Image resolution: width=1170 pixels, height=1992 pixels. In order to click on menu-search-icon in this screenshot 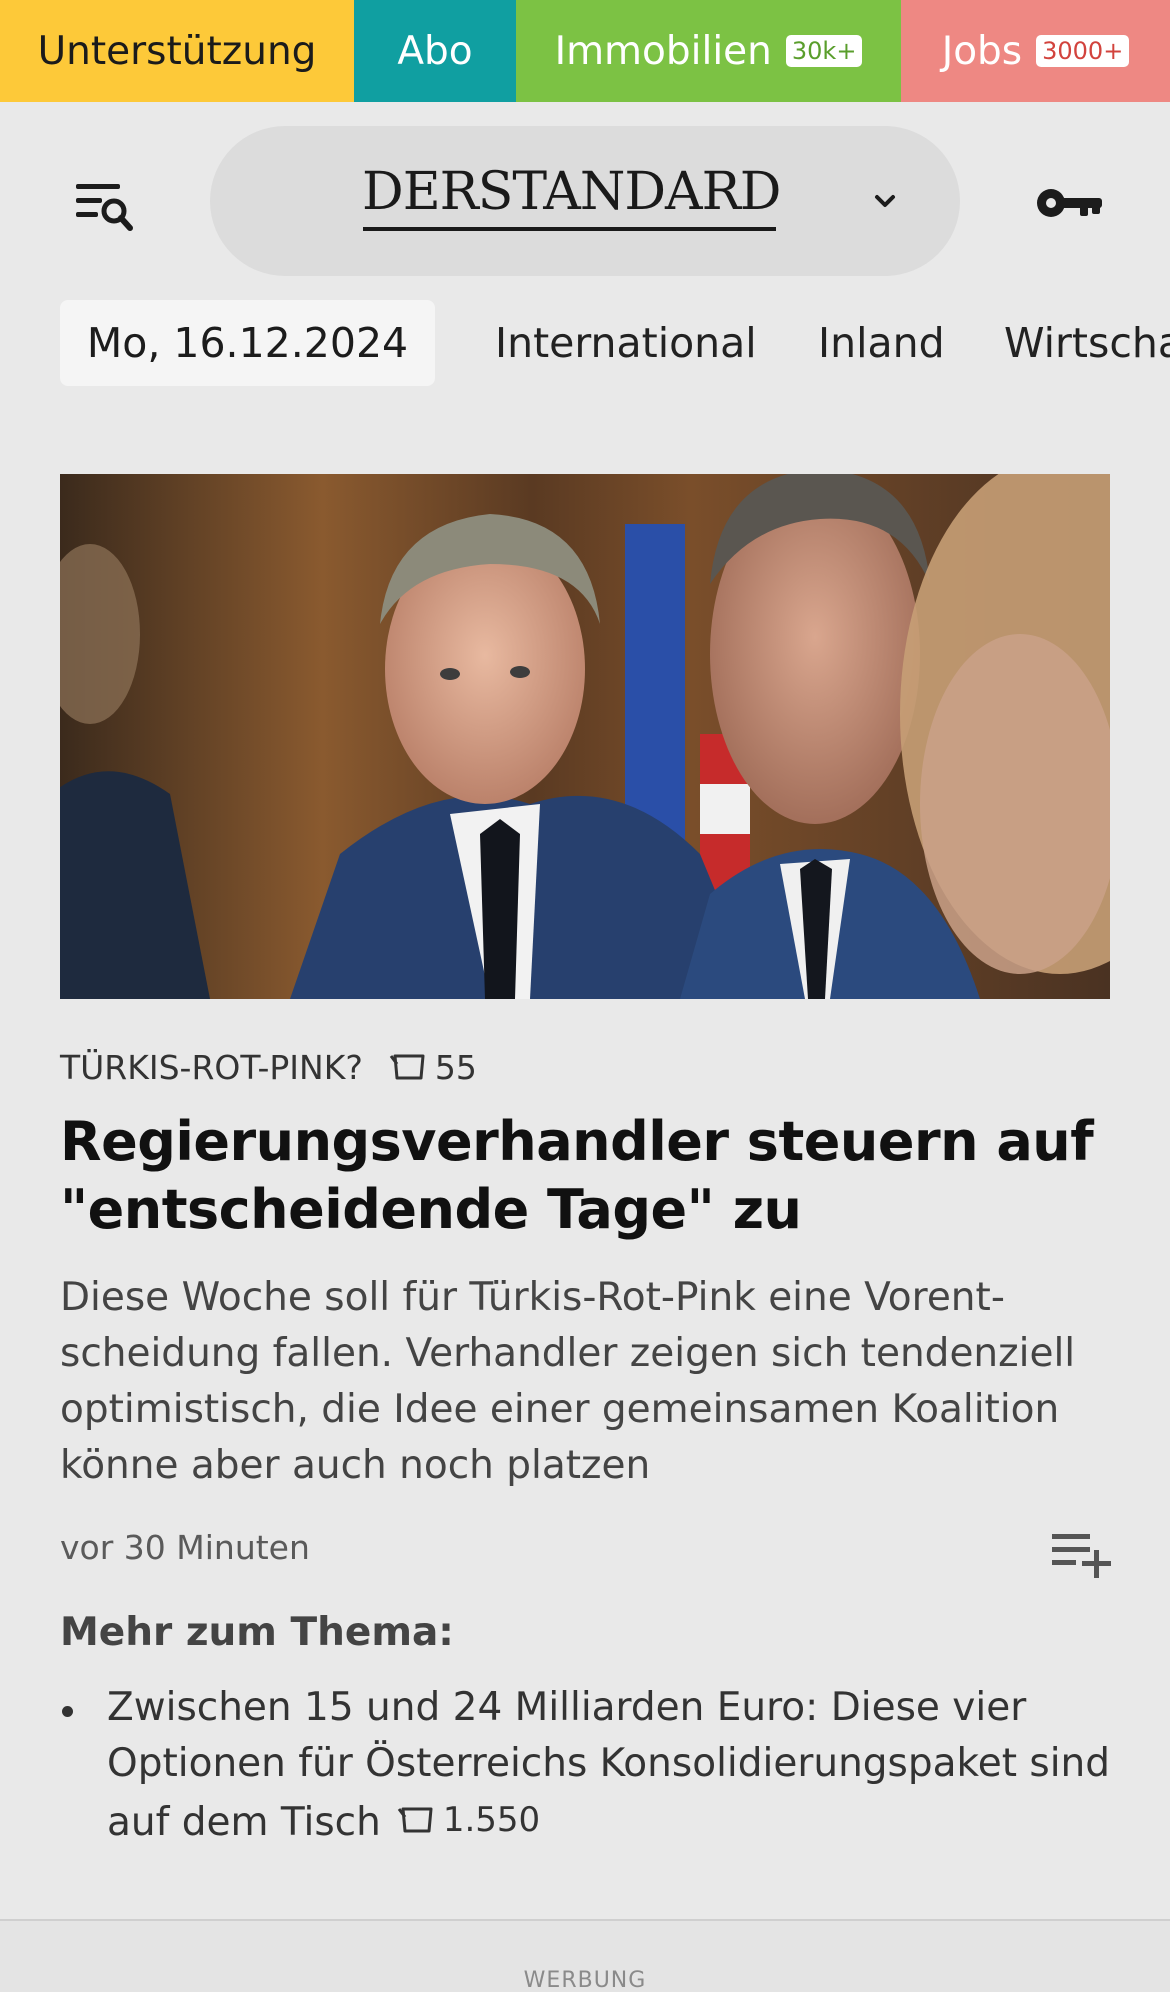, I will do `click(104, 207)`.